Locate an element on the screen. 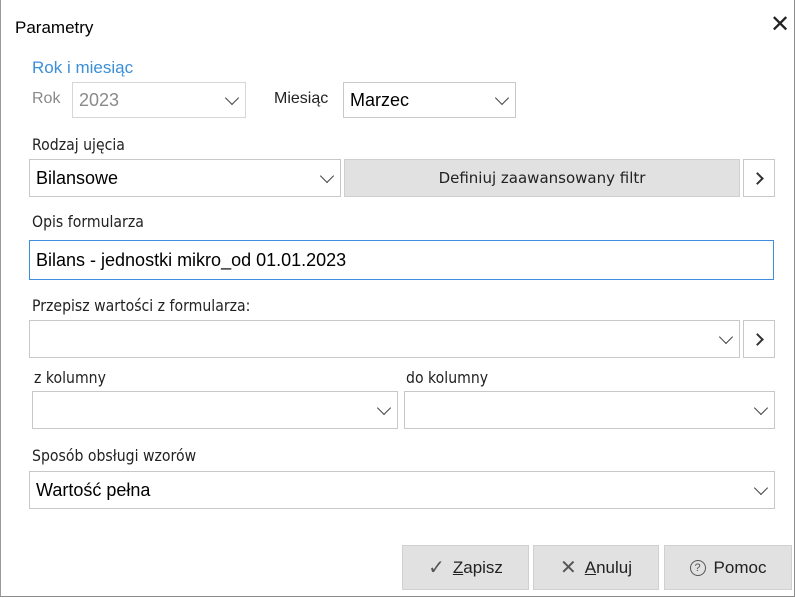 This screenshot has width=795, height=598. scope-label: Rodzaj ujęcia is located at coordinates (78, 144).